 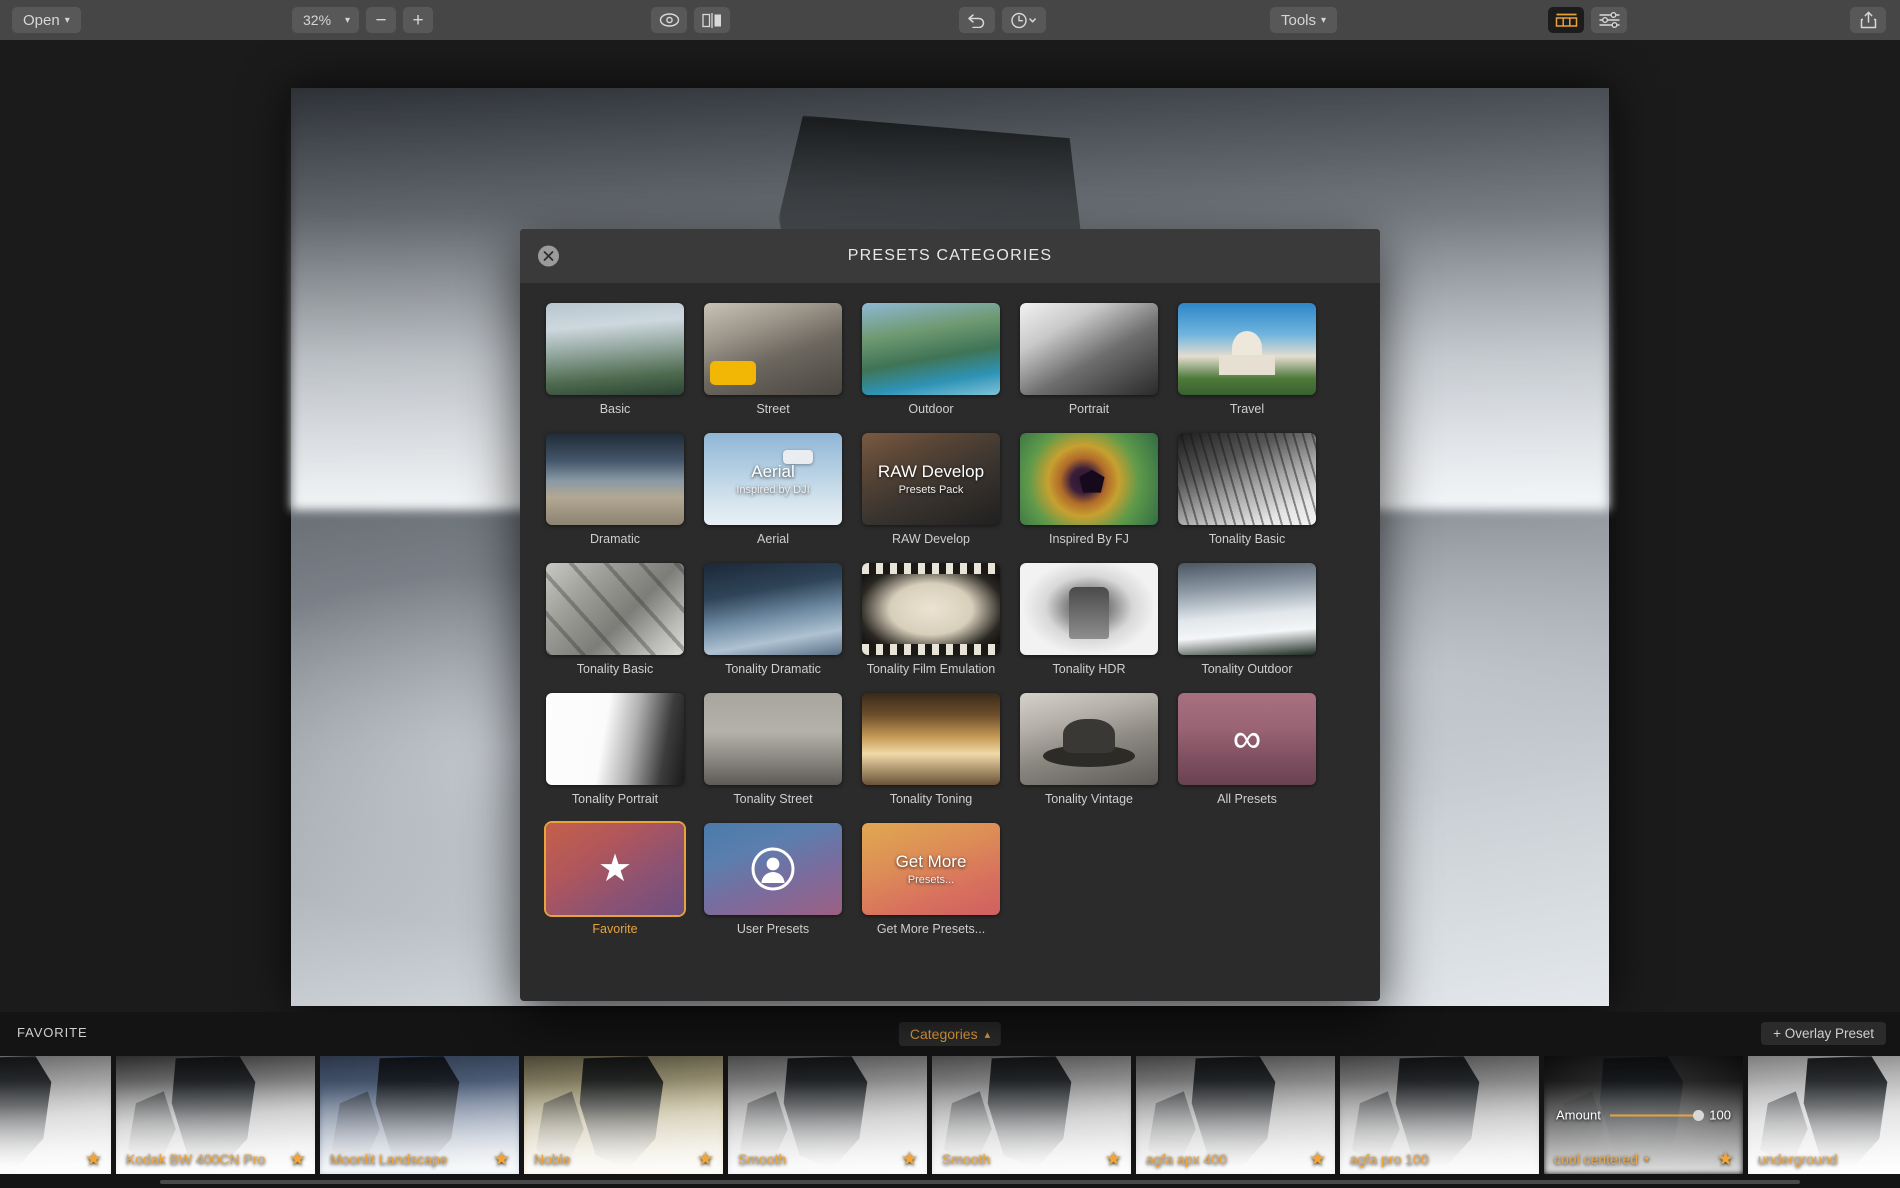 I want to click on category-tile-label: Portrait, so click(x=1089, y=409).